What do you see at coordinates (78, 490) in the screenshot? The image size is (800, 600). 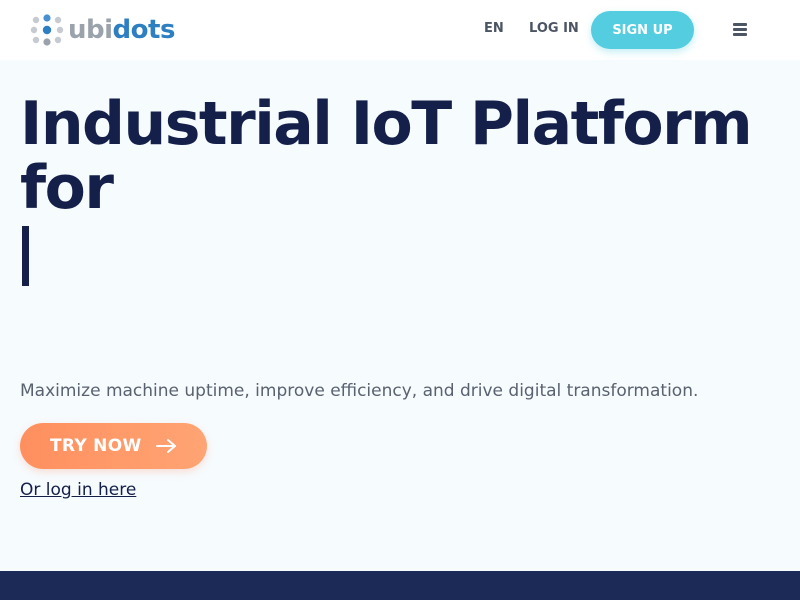 I see `login-here-link: Or log in here` at bounding box center [78, 490].